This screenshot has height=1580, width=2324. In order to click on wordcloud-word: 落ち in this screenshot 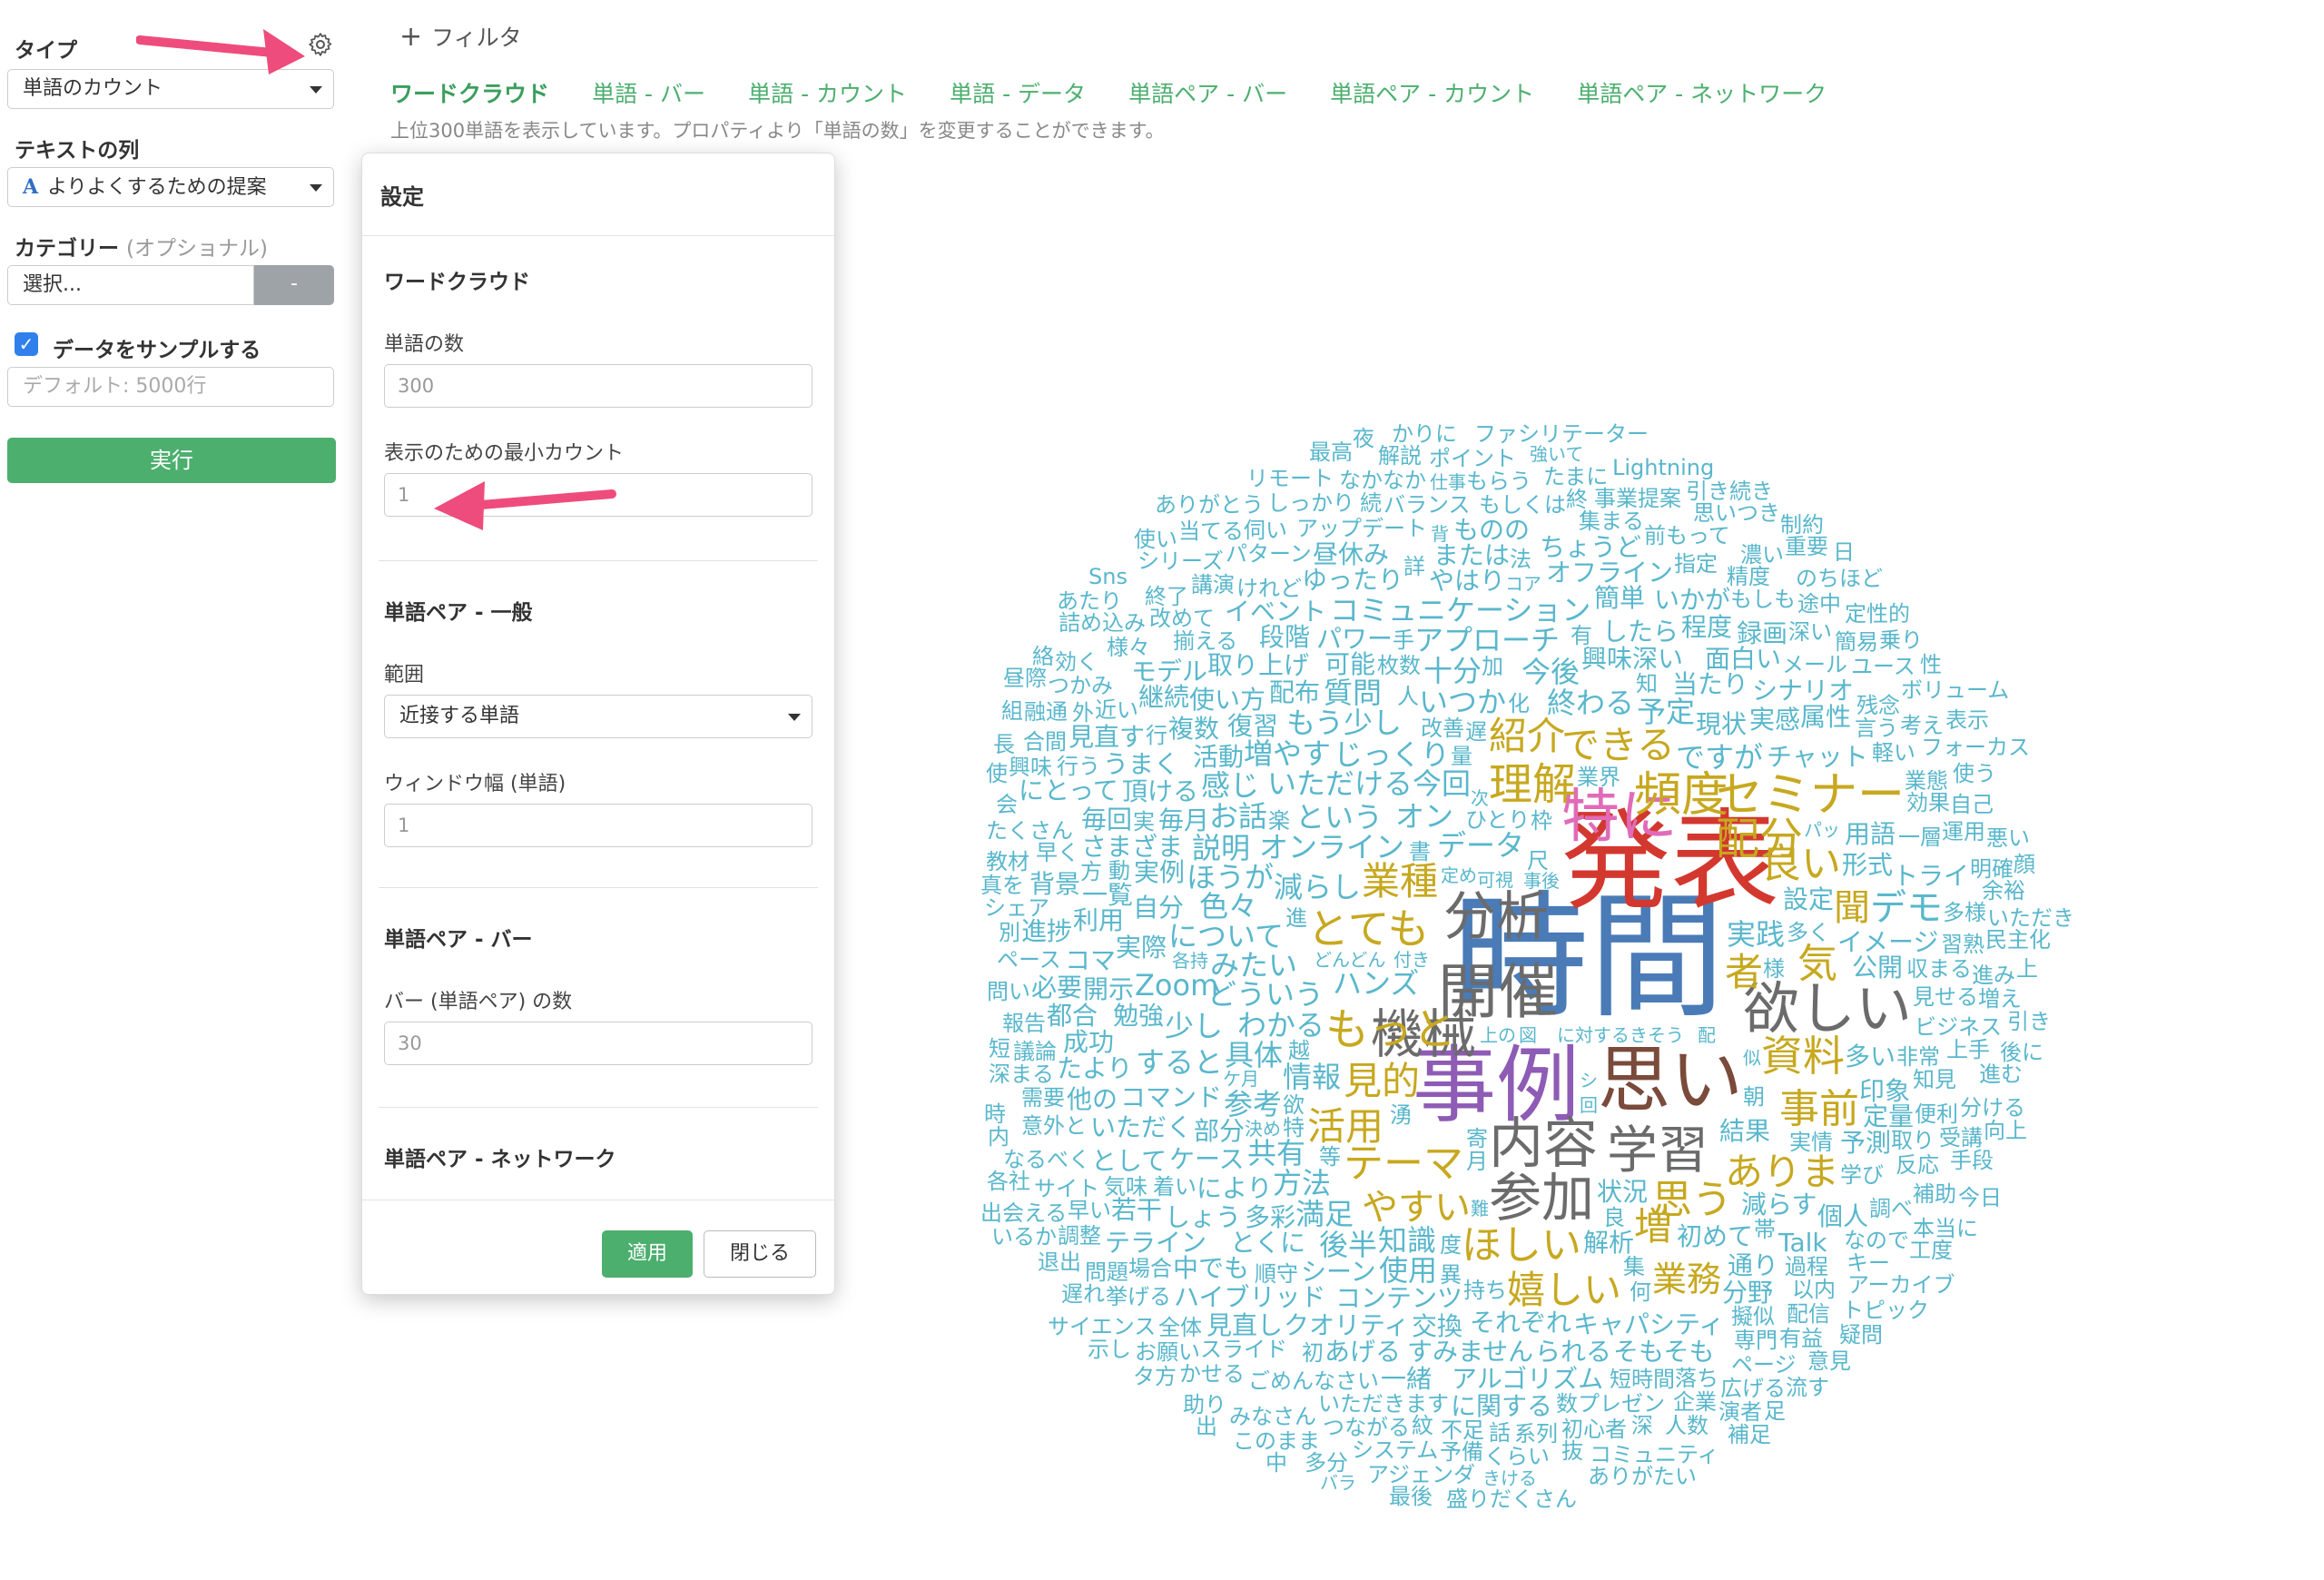, I will do `click(1696, 1378)`.